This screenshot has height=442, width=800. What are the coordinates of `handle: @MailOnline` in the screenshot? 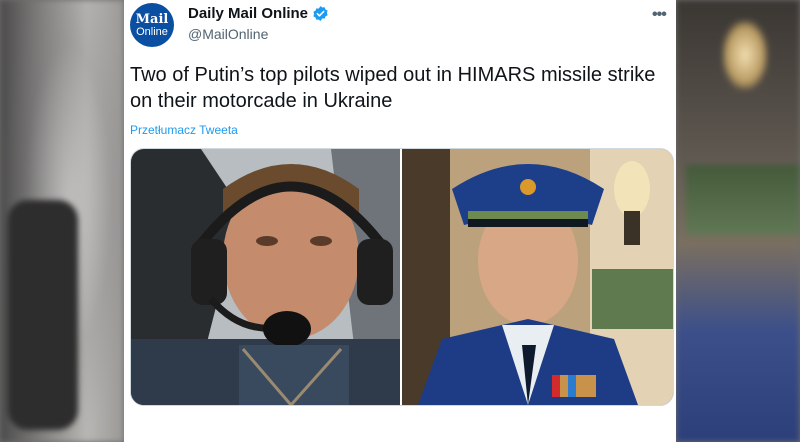 It's located at (228, 34).